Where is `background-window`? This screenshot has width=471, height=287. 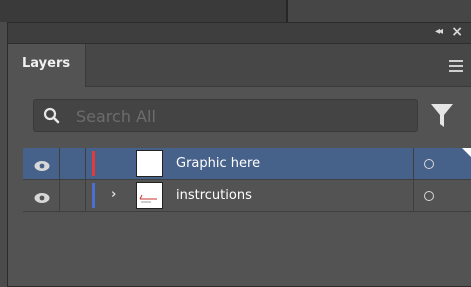 background-window is located at coordinates (143, 11).